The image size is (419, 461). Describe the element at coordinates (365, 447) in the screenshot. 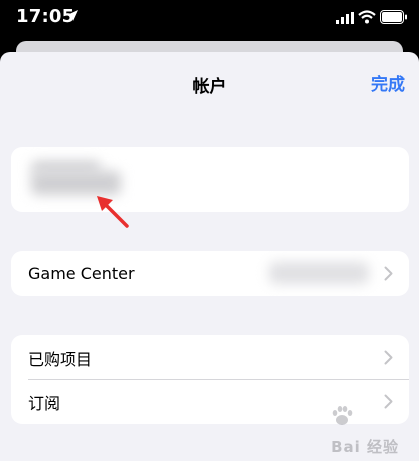

I see `baidu-watermark: Bai 经验` at that location.